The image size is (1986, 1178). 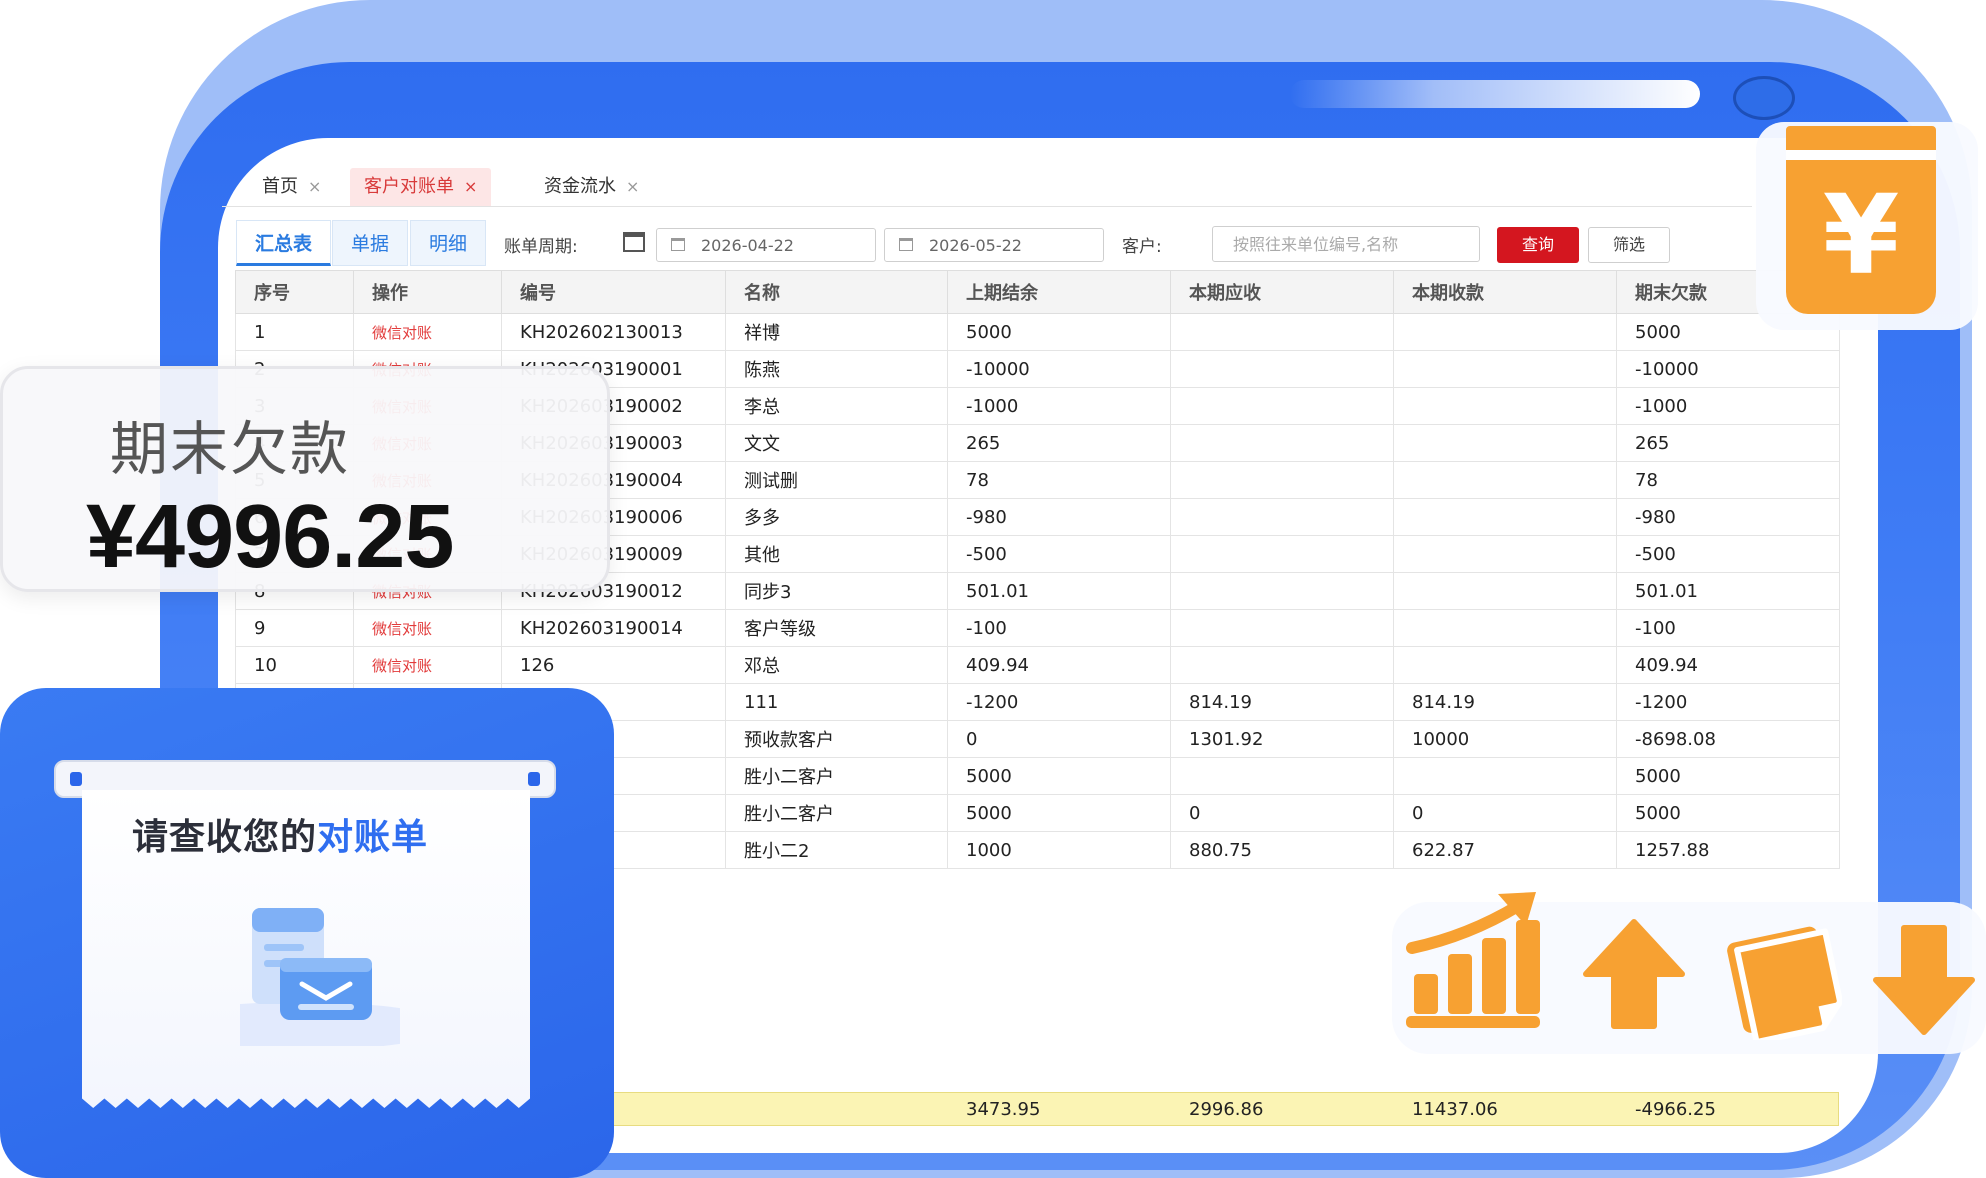 What do you see at coordinates (280, 186) in the screenshot?
I see `tab-label: 首页` at bounding box center [280, 186].